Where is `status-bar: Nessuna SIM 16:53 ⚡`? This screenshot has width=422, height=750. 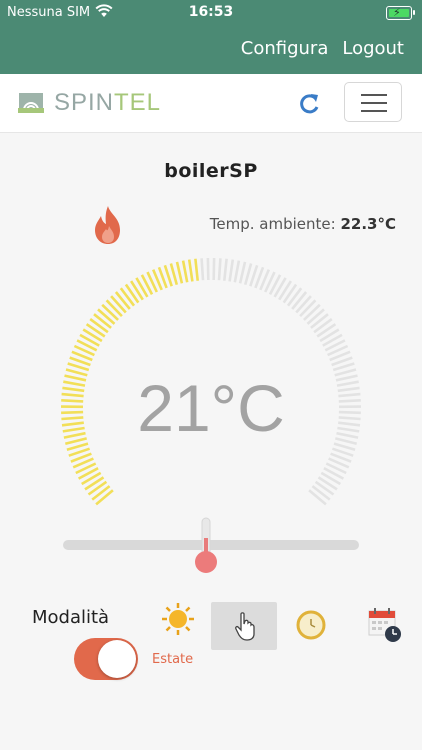
status-bar: Nessuna SIM 16:53 ⚡ is located at coordinates (211, 12).